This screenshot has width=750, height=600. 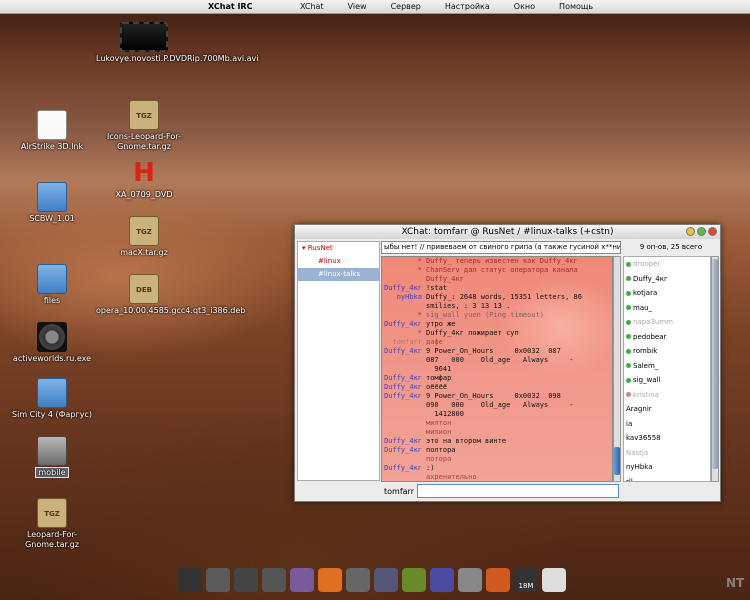 I want to click on user-name: Nastja, so click(x=637, y=452).